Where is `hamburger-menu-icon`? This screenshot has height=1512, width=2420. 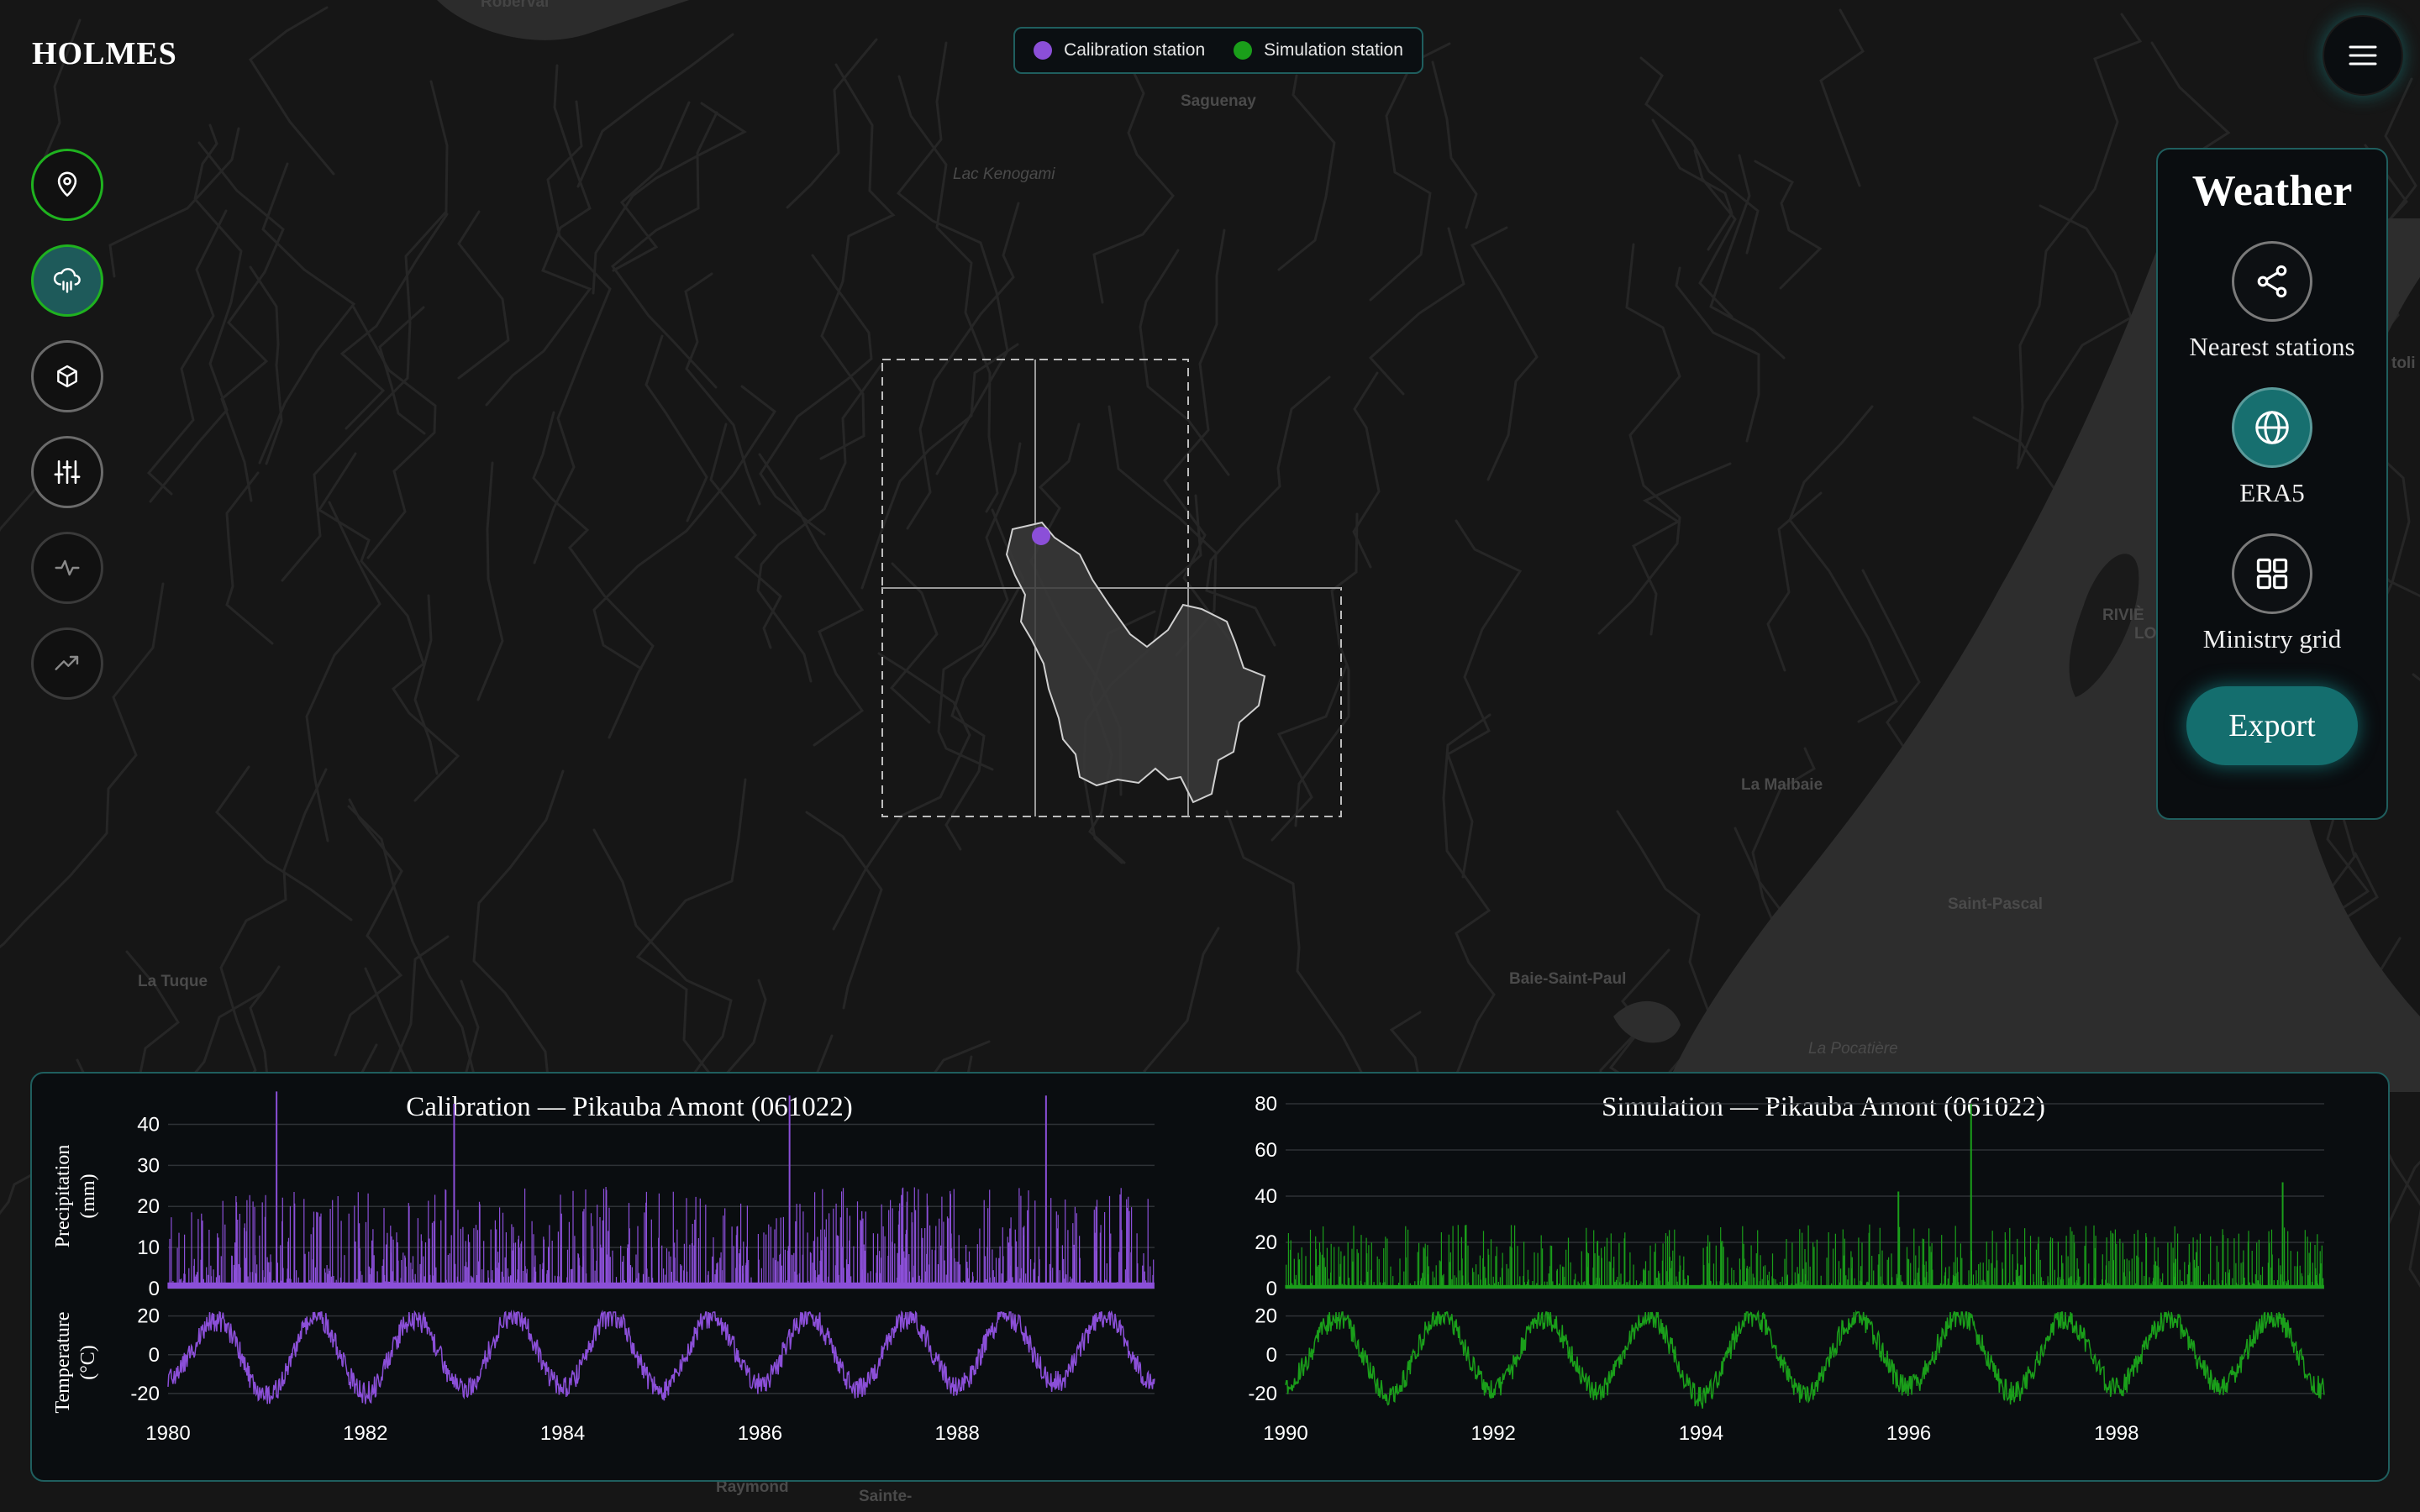 hamburger-menu-icon is located at coordinates (2363, 55).